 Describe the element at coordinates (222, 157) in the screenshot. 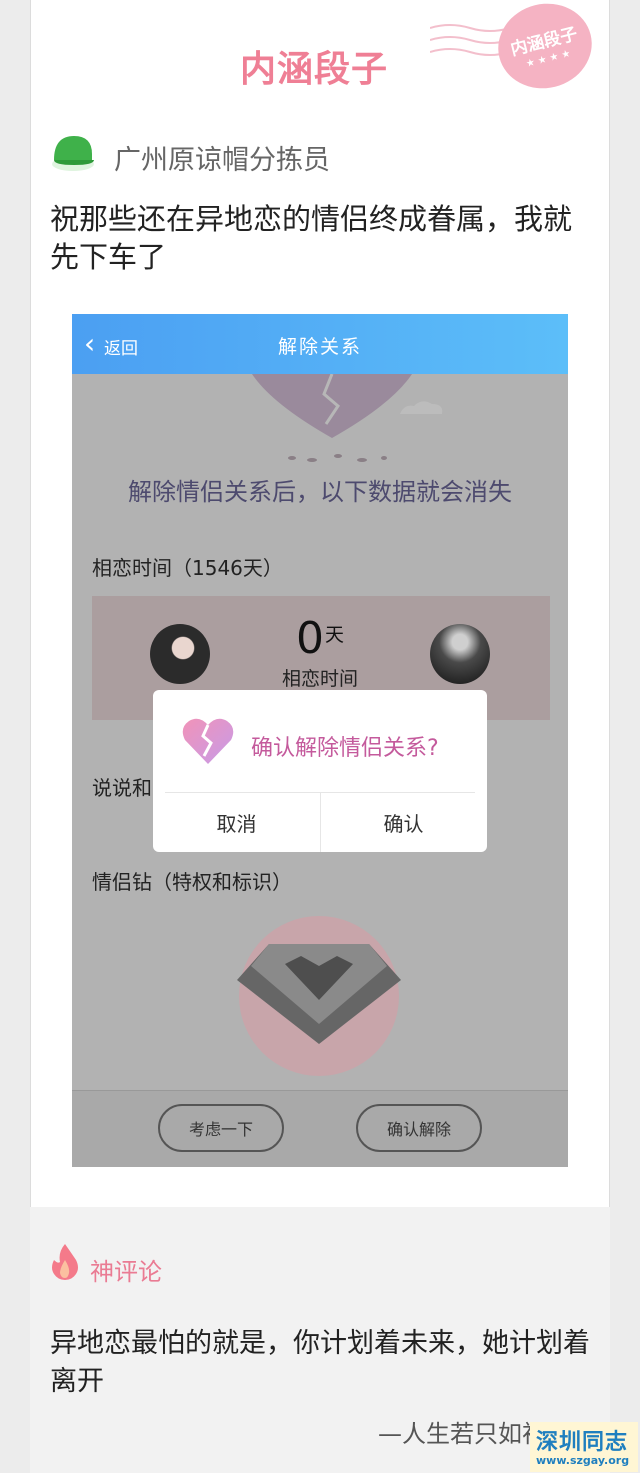

I see `author-name: 广州原谅帽分拣员` at that location.